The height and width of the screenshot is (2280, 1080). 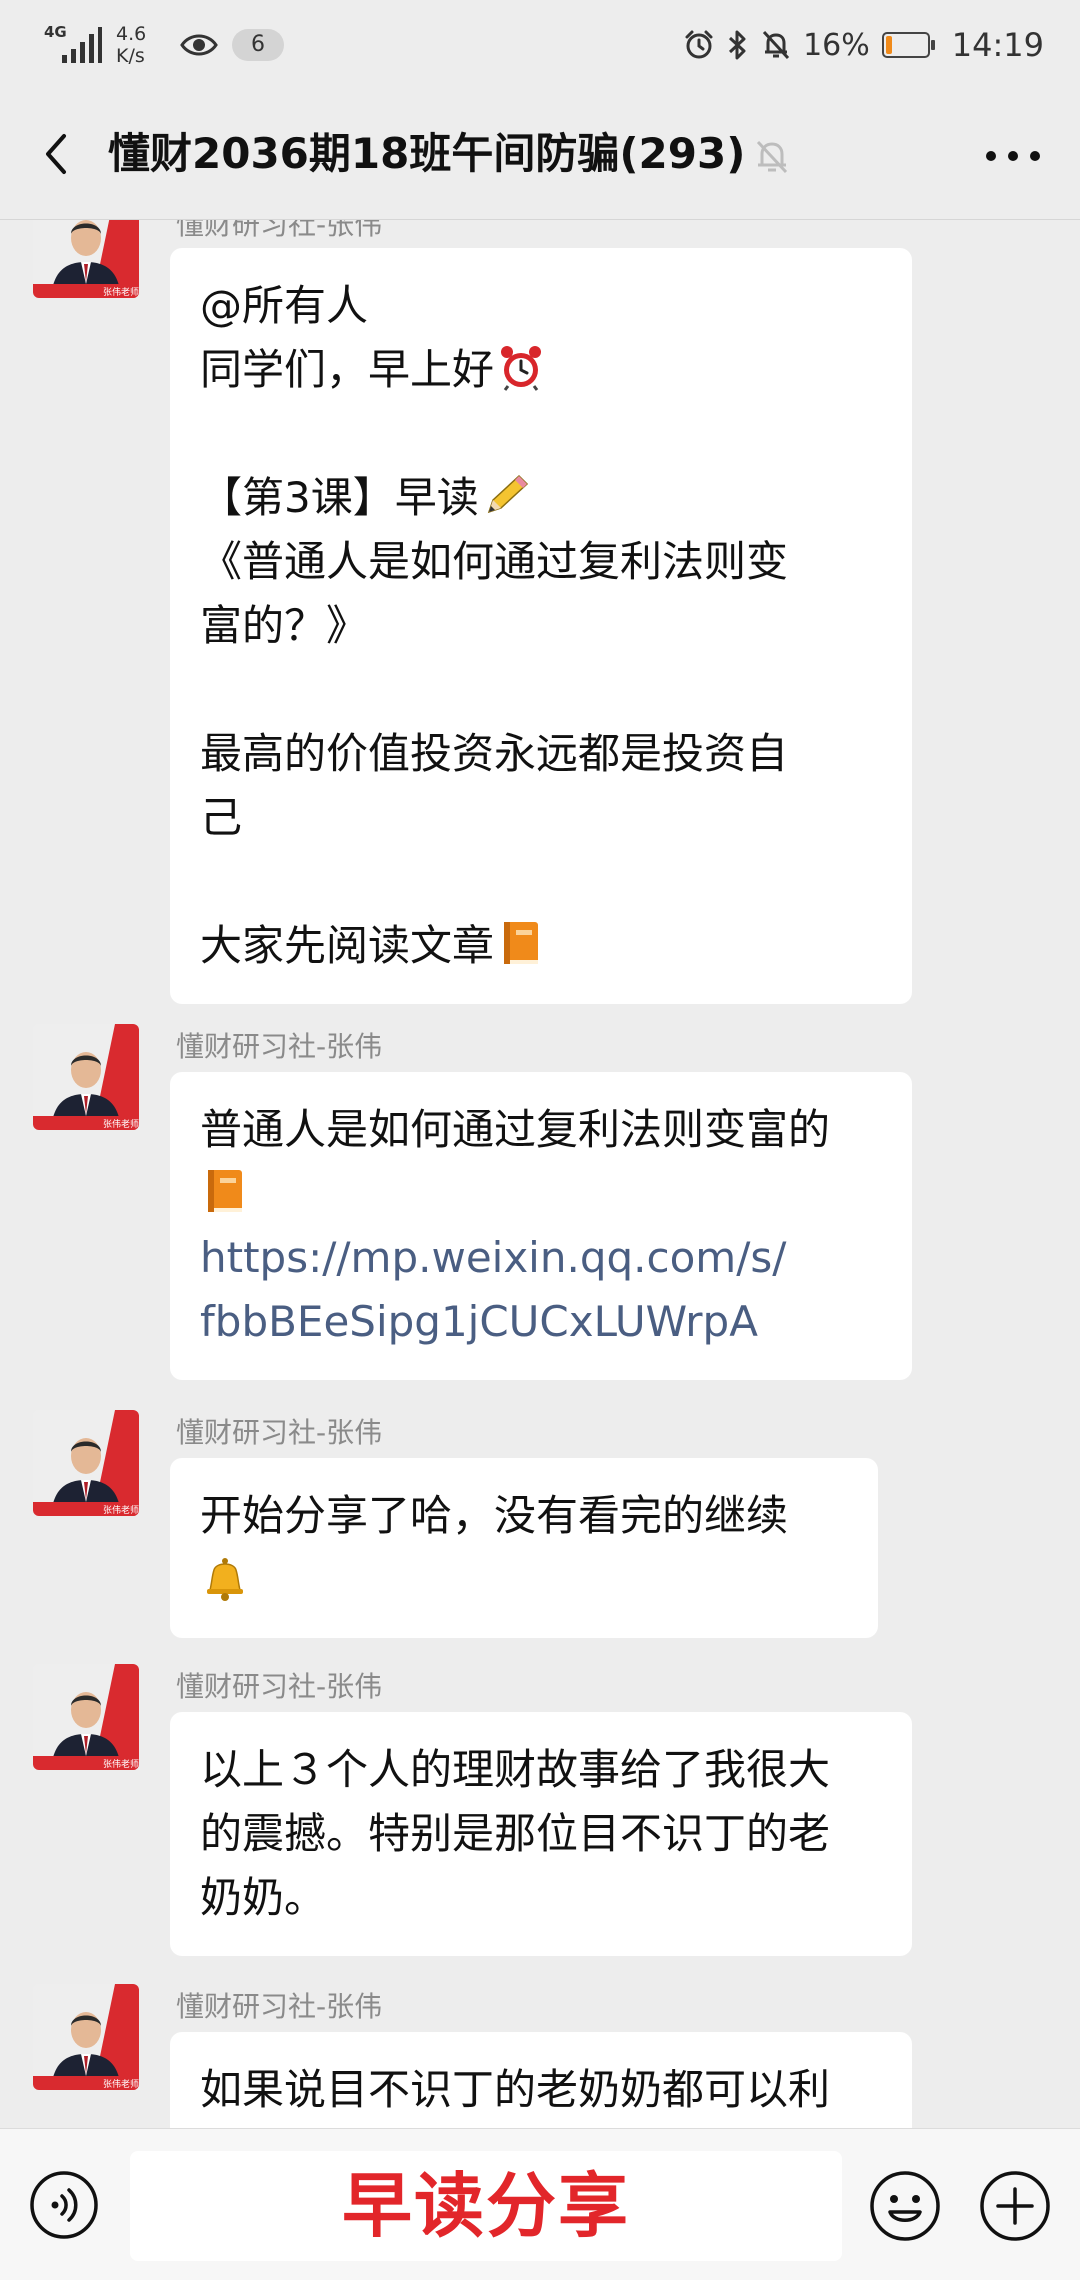 What do you see at coordinates (131, 34) in the screenshot?
I see `network-speed-value: 4.6` at bounding box center [131, 34].